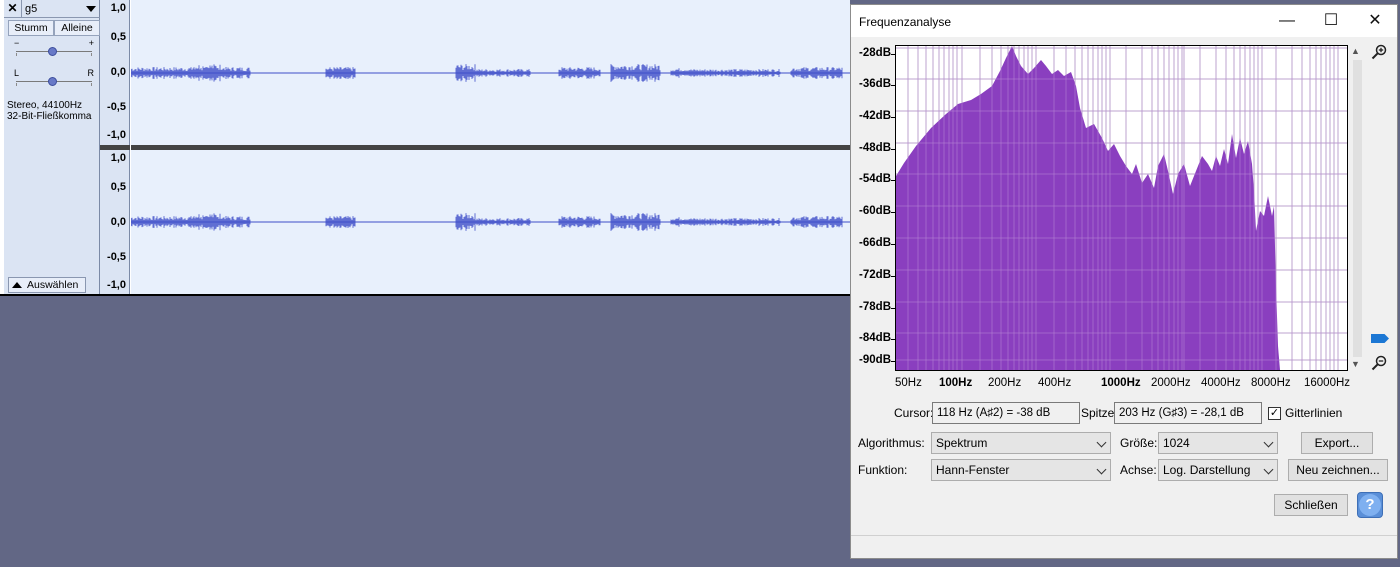 This screenshot has height=567, width=1400. I want to click on algorithm-select: Spektrum, so click(1021, 443).